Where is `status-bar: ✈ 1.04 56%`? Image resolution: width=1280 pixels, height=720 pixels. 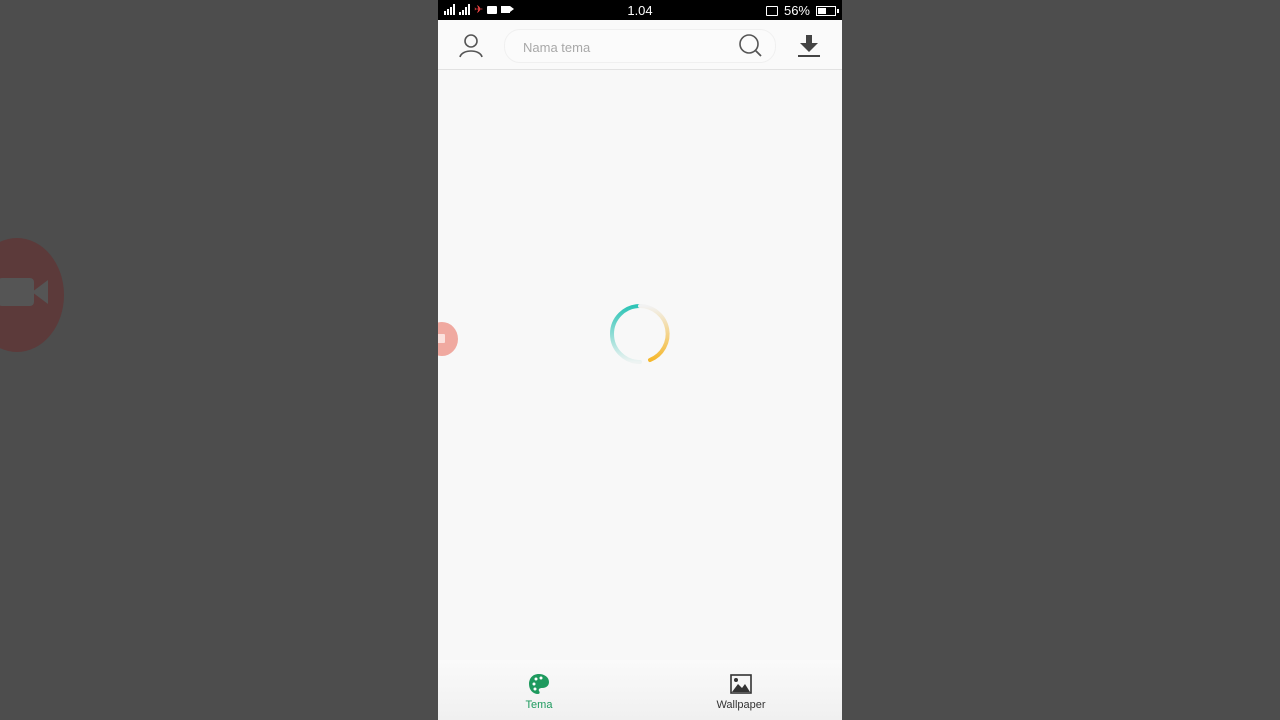
status-bar: ✈ 1.04 56% is located at coordinates (640, 10).